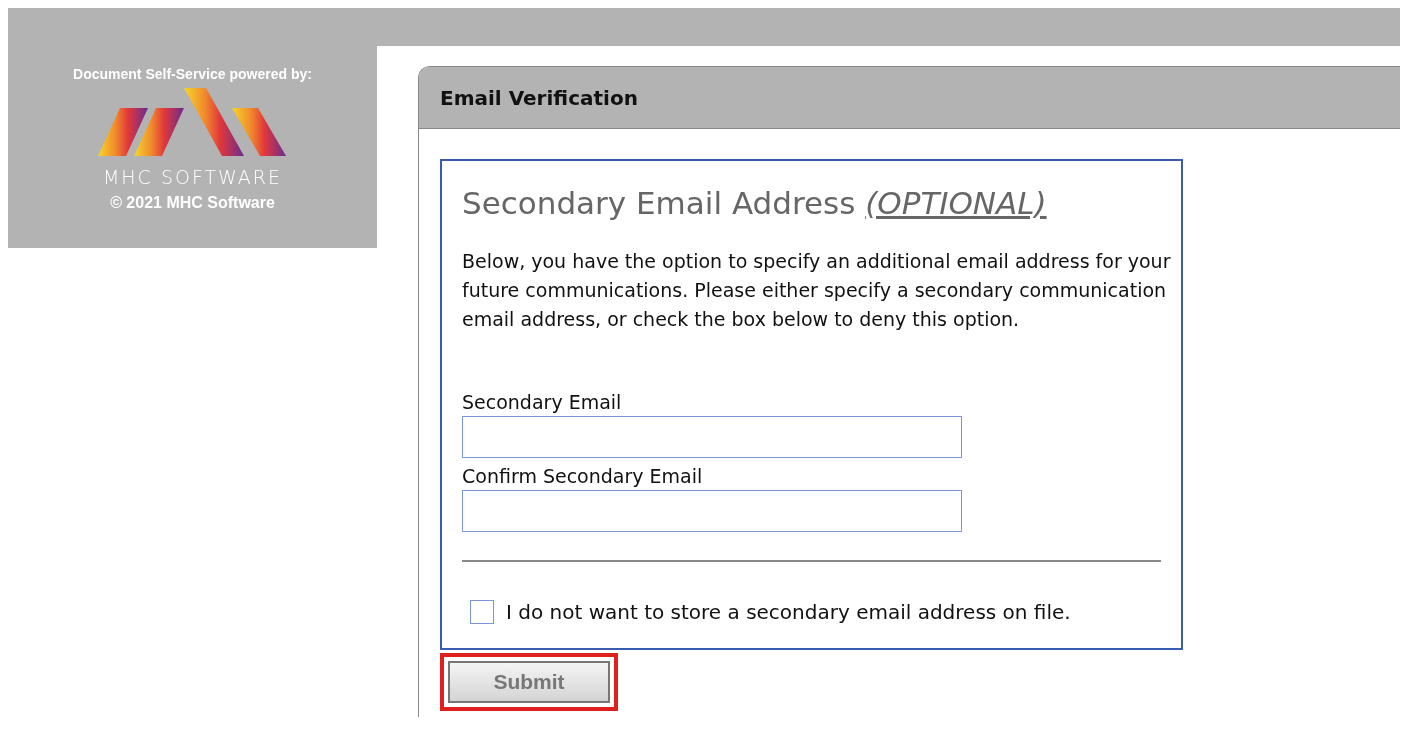 The height and width of the screenshot is (753, 1406). Describe the element at coordinates (583, 476) in the screenshot. I see `field-label: Confirm Secondary Email` at that location.